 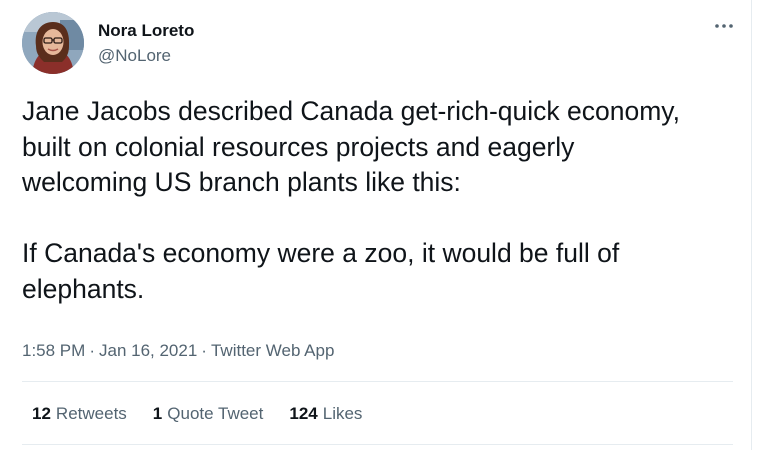 I want to click on tweet-stats: 12 Retweets 1 Quote Tweet 124 Likes, so click(x=210, y=414).